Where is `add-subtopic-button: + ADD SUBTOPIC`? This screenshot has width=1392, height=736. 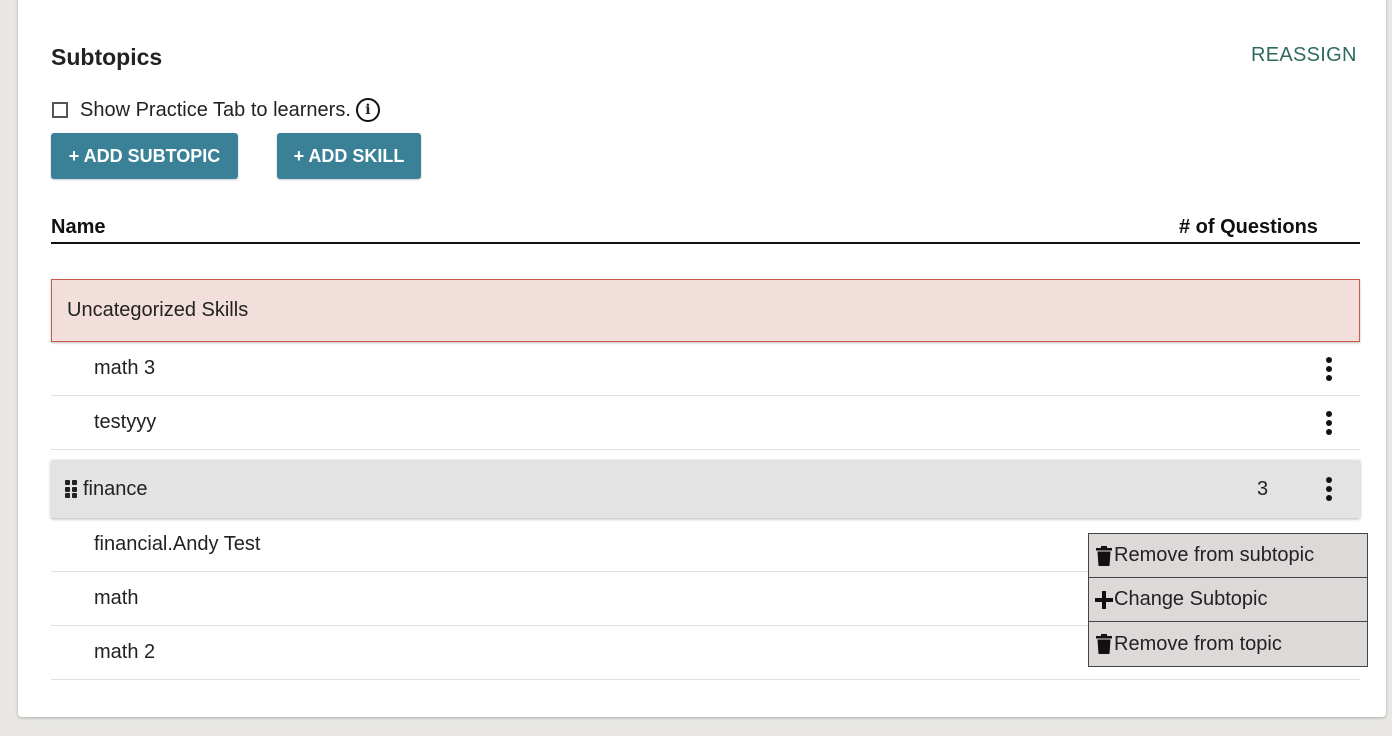
add-subtopic-button: + ADD SUBTOPIC is located at coordinates (144, 156).